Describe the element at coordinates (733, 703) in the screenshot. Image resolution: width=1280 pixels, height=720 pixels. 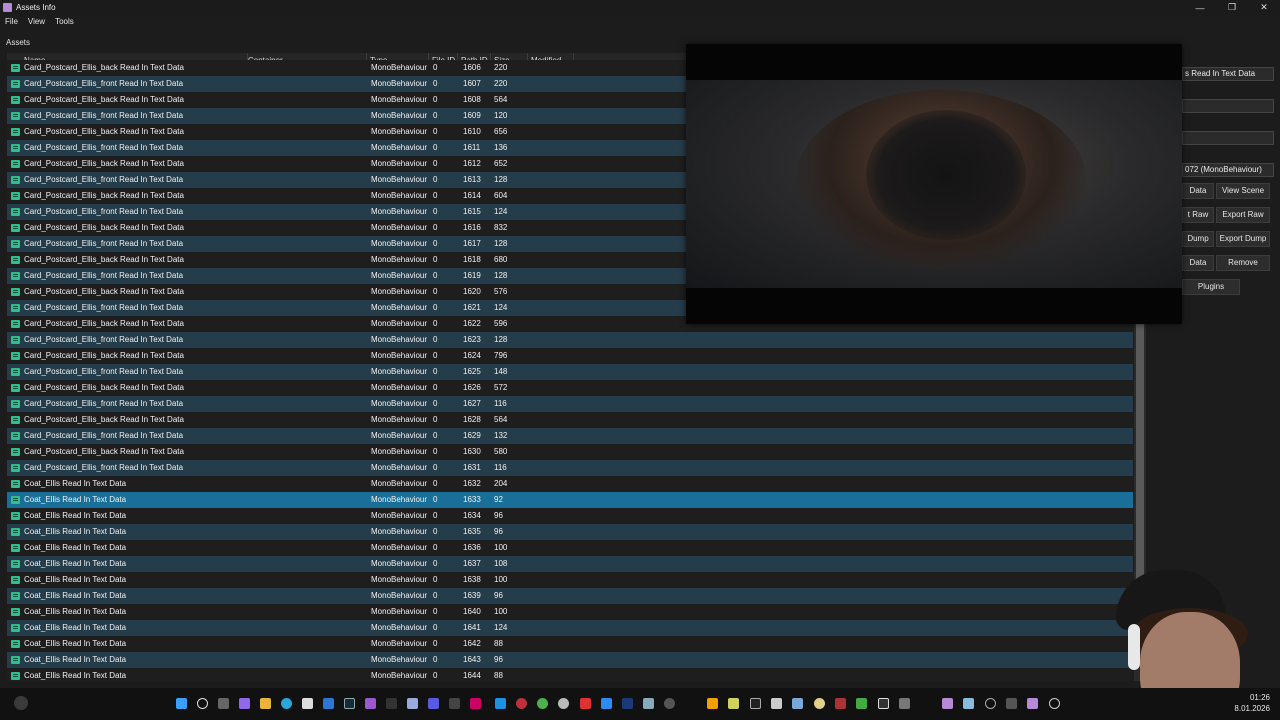
I see `notes-icon` at that location.